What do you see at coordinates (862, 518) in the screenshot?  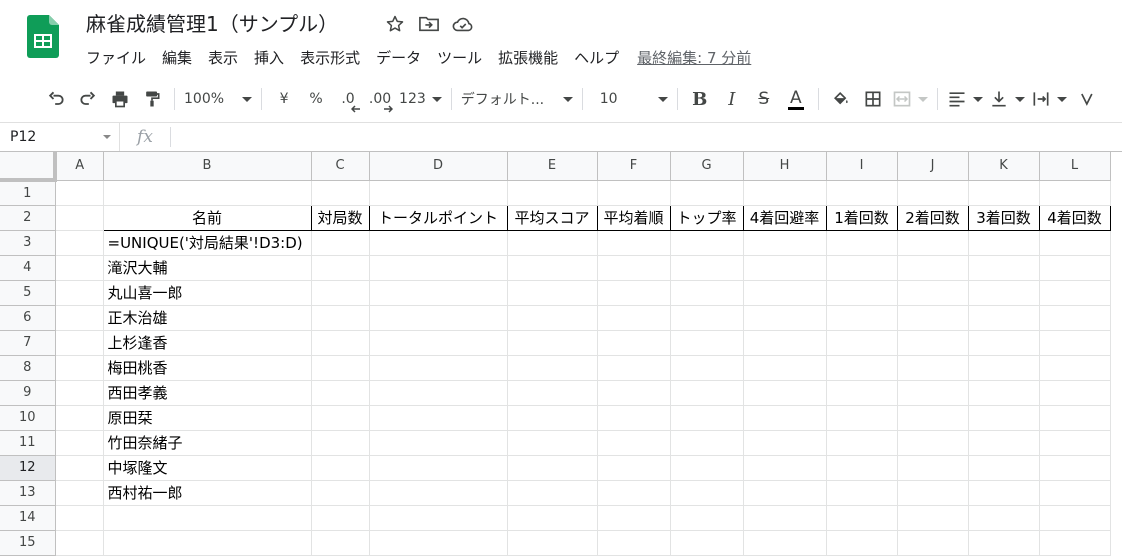 I see `cell-i14` at bounding box center [862, 518].